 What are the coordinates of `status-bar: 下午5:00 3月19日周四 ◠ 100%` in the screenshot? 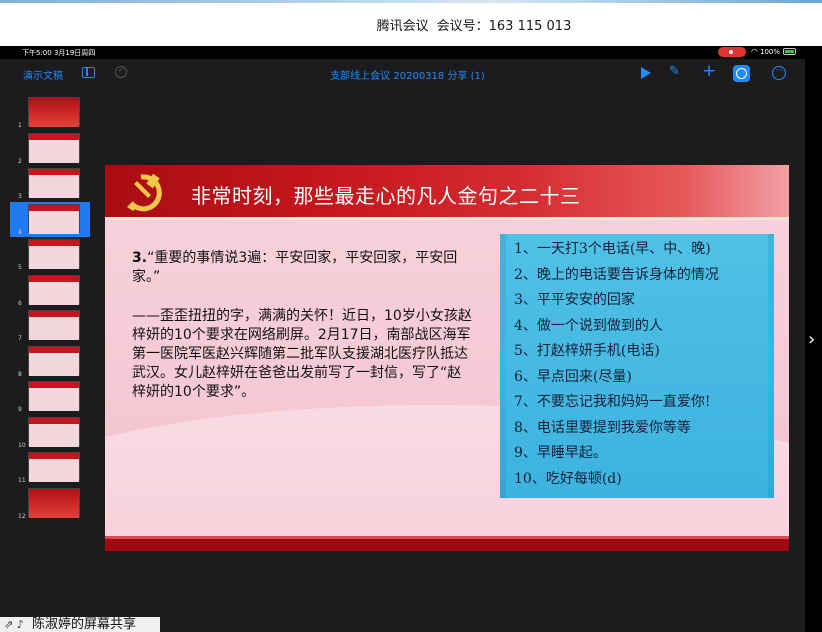 It's located at (402, 52).